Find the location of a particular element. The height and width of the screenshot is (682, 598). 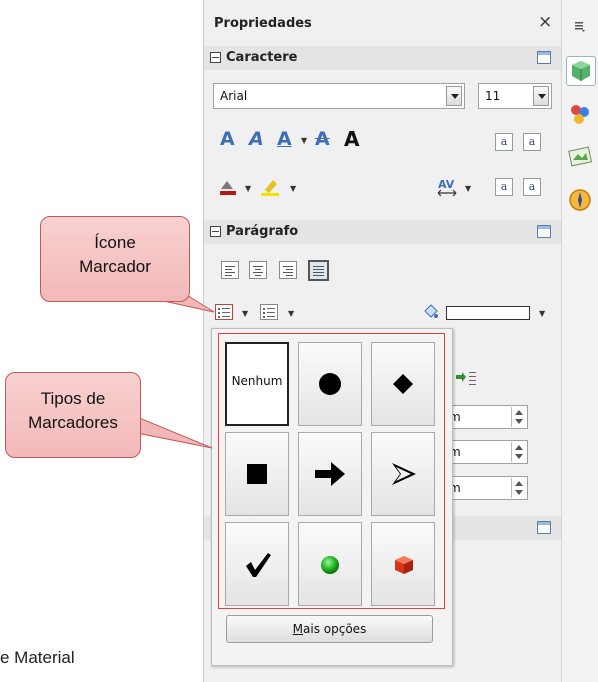

callout-bullet-types-line1: Tipos de is located at coordinates (73, 398).